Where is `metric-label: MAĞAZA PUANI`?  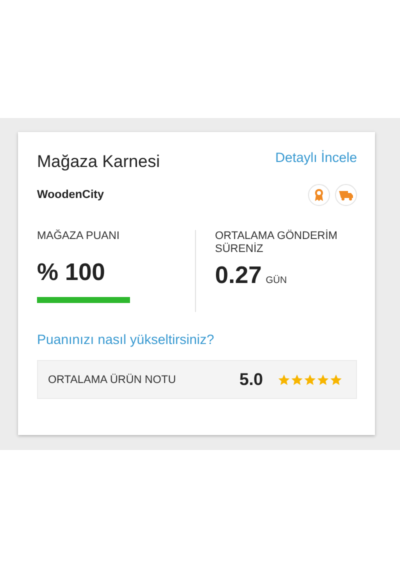
metric-label: MAĞAZA PUANI is located at coordinates (79, 236).